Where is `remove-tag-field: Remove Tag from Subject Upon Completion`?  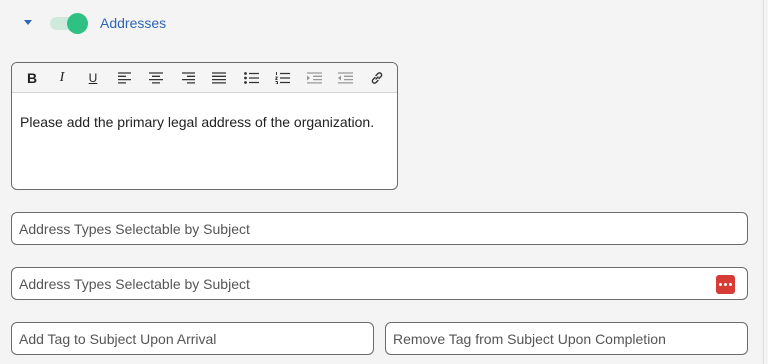
remove-tag-field: Remove Tag from Subject Upon Completion is located at coordinates (566, 338).